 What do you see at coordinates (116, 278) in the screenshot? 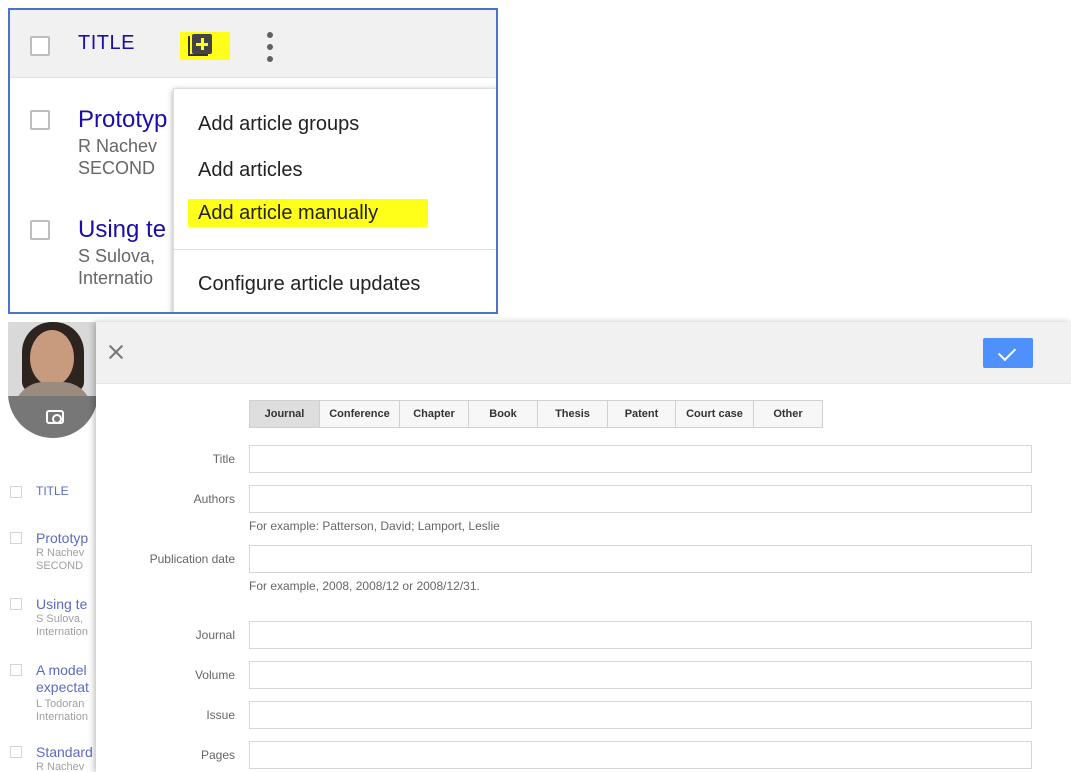
I see `article-venue: Internatio` at bounding box center [116, 278].